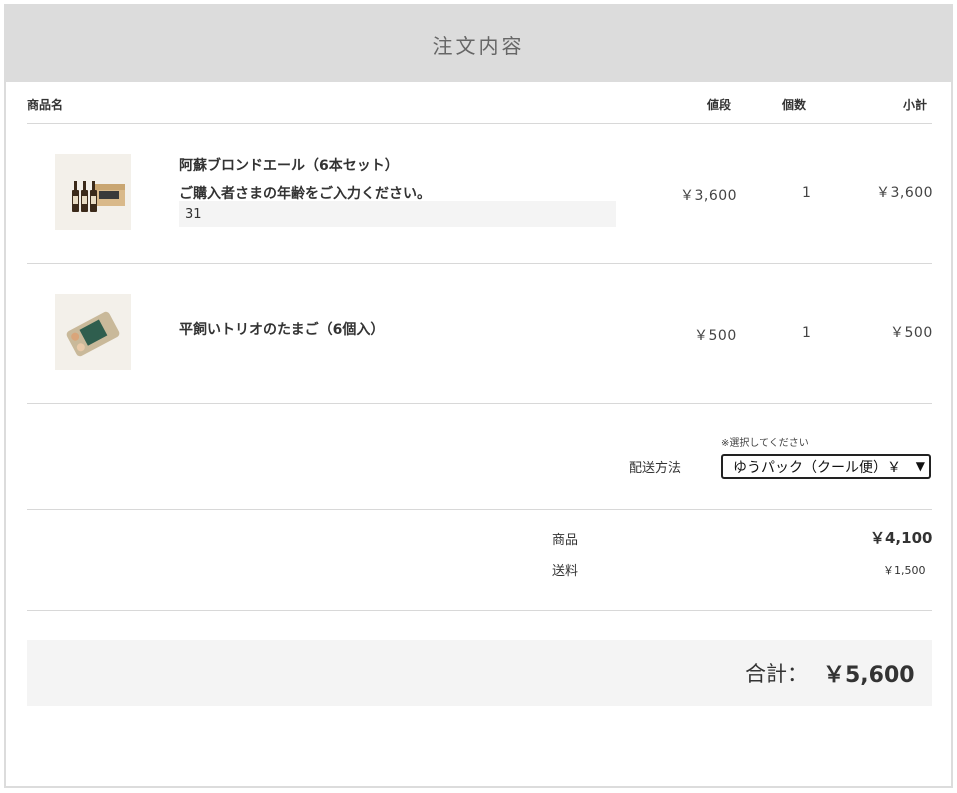 The height and width of the screenshot is (793, 957). What do you see at coordinates (794, 105) in the screenshot?
I see `column-header-qty: 個数` at bounding box center [794, 105].